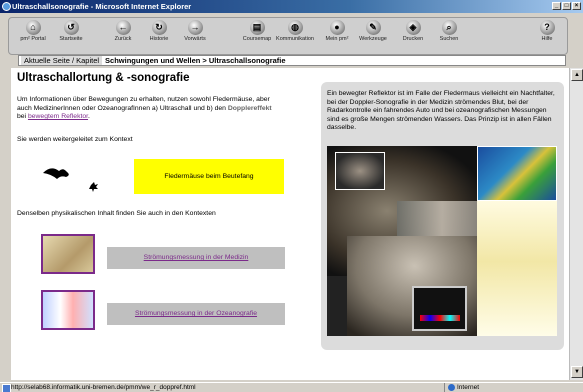  Describe the element at coordinates (337, 27) in the screenshot. I see `mypm-icon: ●` at that location.